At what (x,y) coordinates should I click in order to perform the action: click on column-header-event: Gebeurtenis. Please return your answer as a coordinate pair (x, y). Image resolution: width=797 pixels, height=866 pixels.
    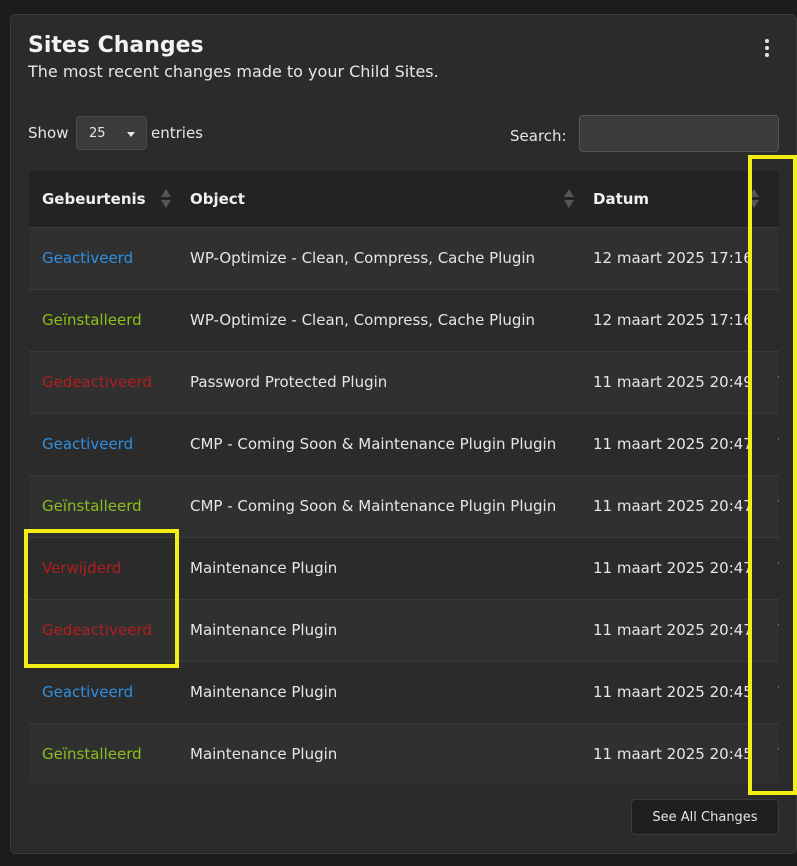
    Looking at the image, I should click on (103, 199).